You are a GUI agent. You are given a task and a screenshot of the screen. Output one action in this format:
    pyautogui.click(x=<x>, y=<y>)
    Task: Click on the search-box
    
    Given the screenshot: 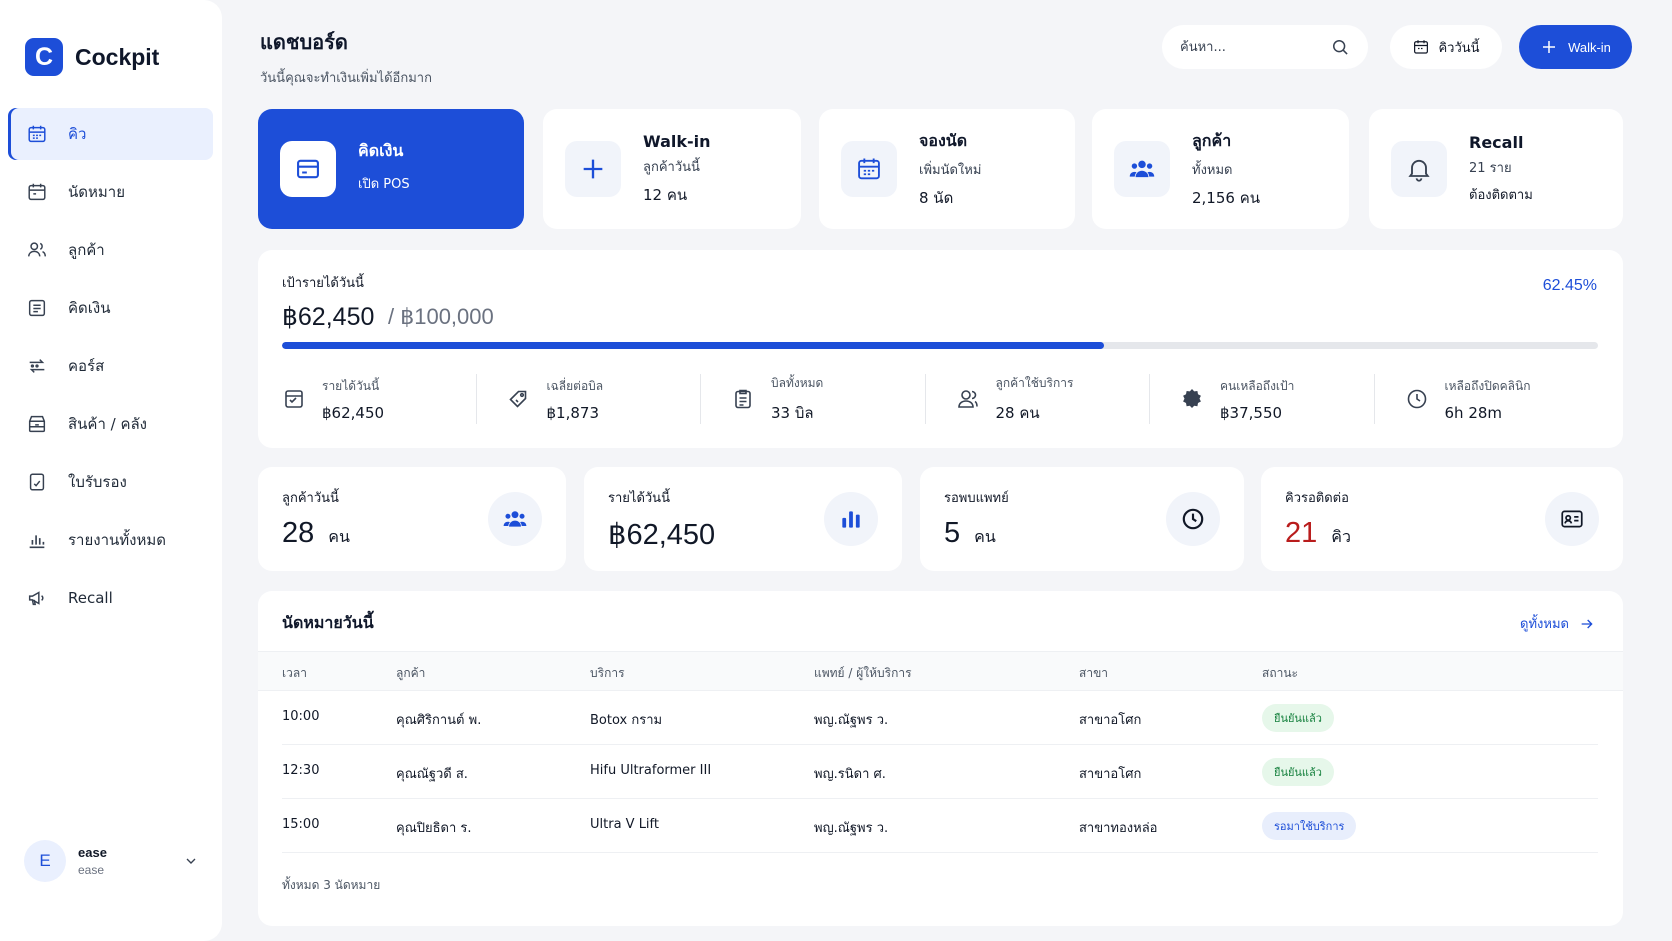 What is the action you would take?
    pyautogui.click(x=1265, y=47)
    